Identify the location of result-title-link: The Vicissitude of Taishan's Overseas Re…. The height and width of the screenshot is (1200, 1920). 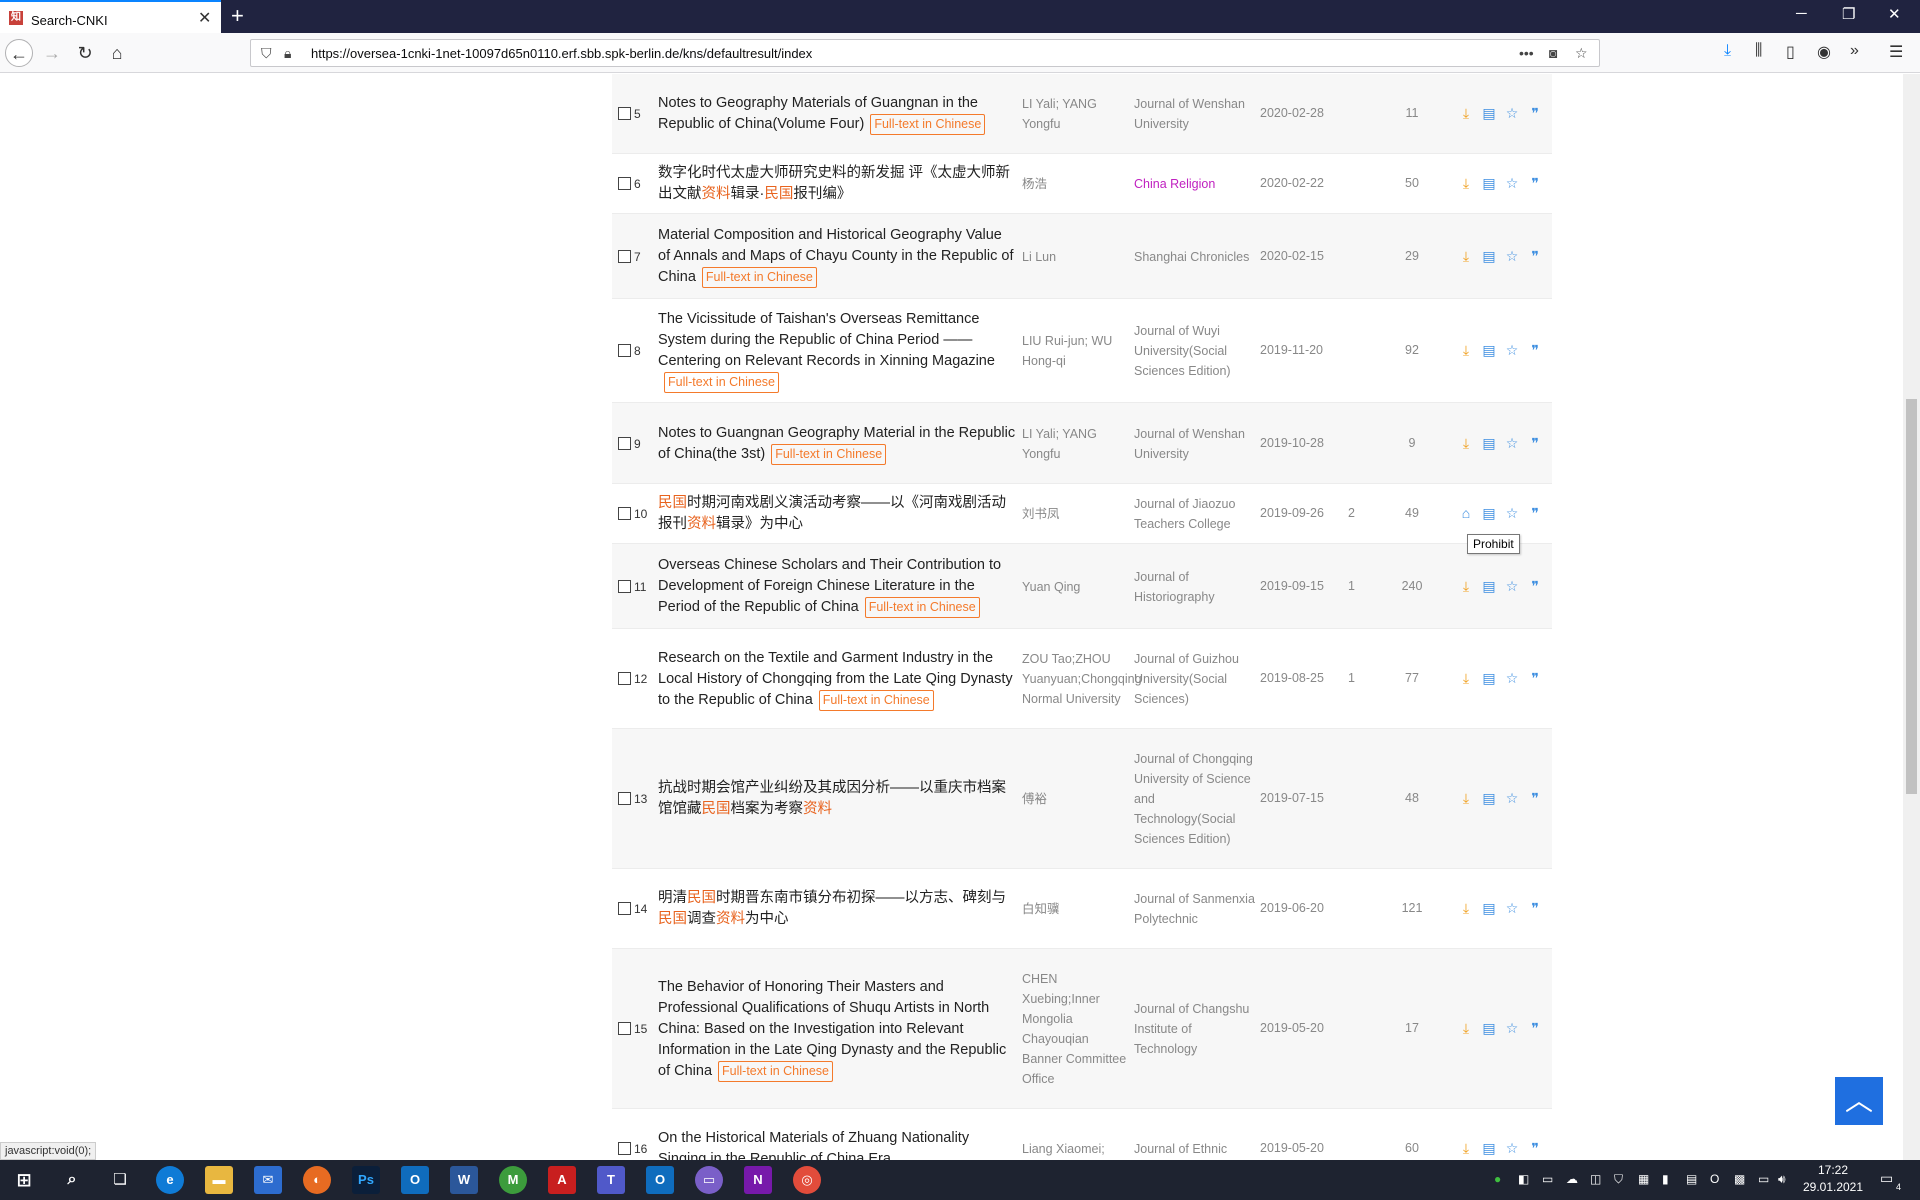
(837, 351).